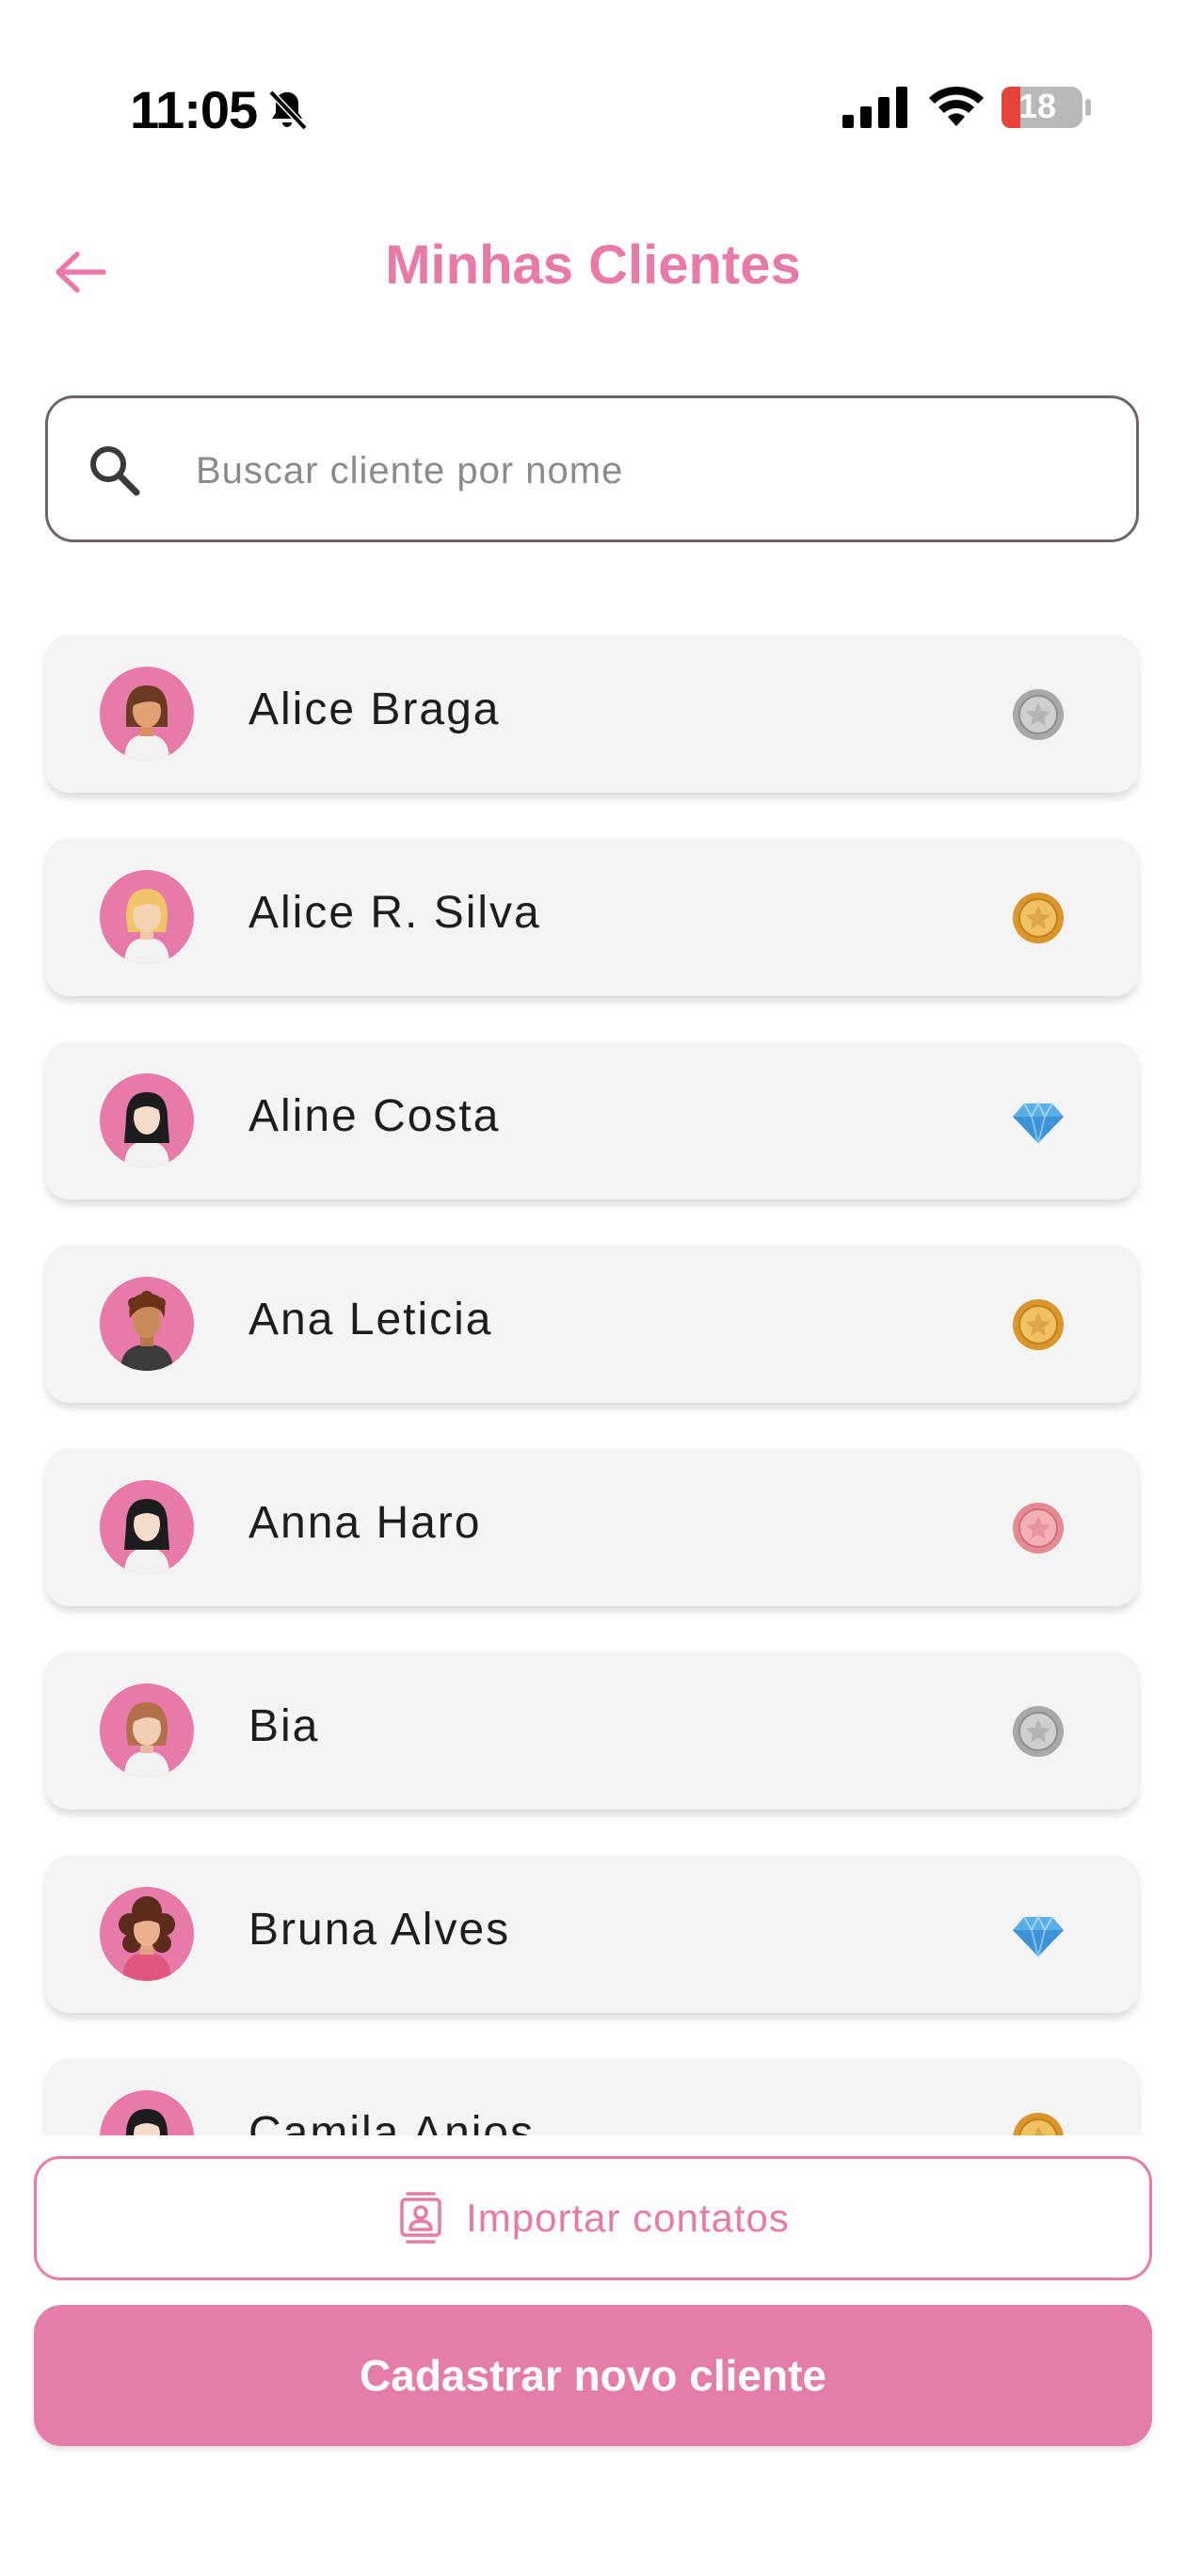  I want to click on bell-off-icon, so click(288, 110).